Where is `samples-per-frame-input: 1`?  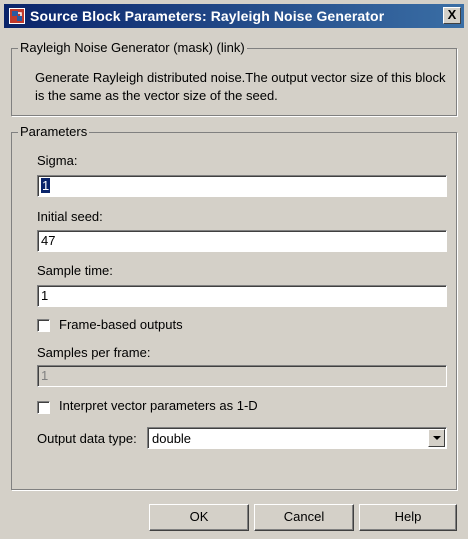 samples-per-frame-input: 1 is located at coordinates (242, 376).